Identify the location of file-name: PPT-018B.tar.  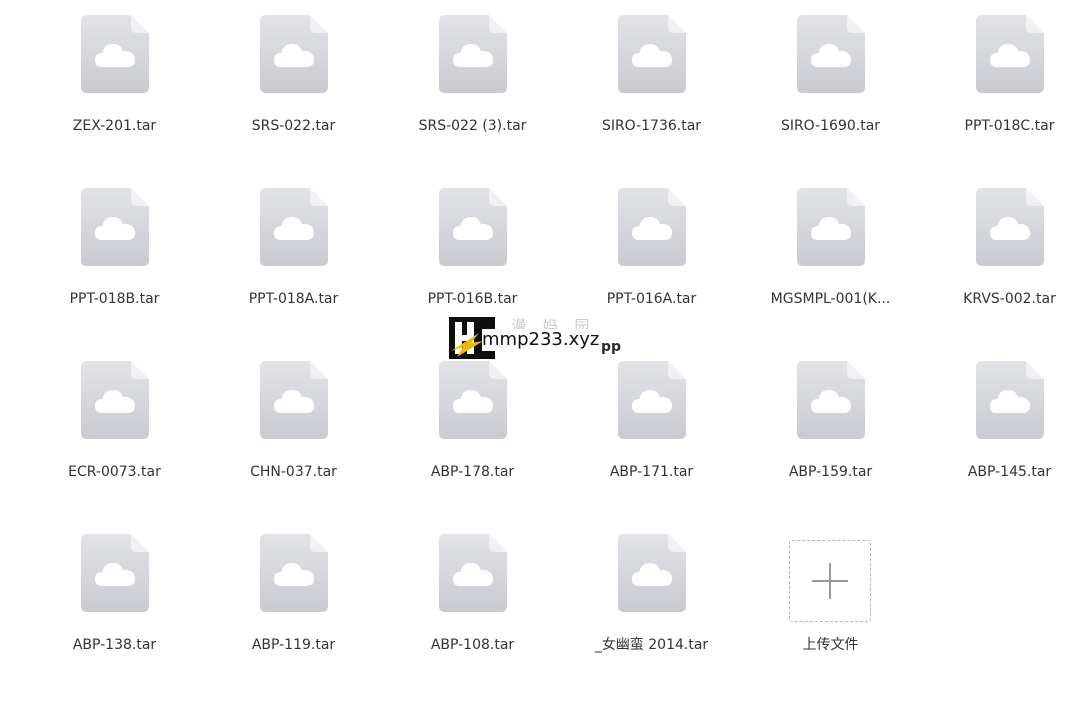
(114, 299).